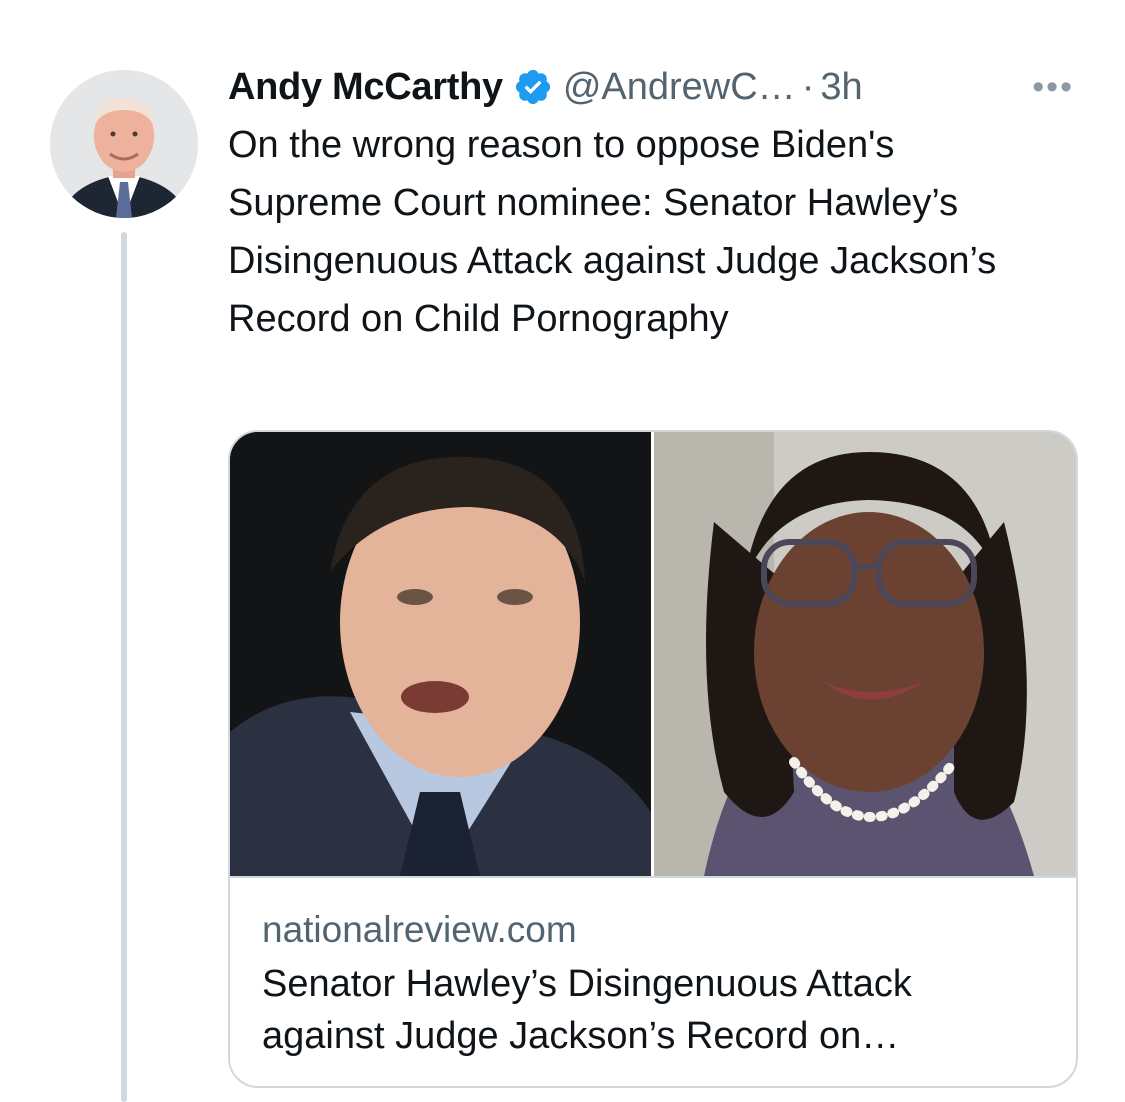 The height and width of the screenshot is (1102, 1125). Describe the element at coordinates (365, 87) in the screenshot. I see `author-name: Andy McCarthy` at that location.